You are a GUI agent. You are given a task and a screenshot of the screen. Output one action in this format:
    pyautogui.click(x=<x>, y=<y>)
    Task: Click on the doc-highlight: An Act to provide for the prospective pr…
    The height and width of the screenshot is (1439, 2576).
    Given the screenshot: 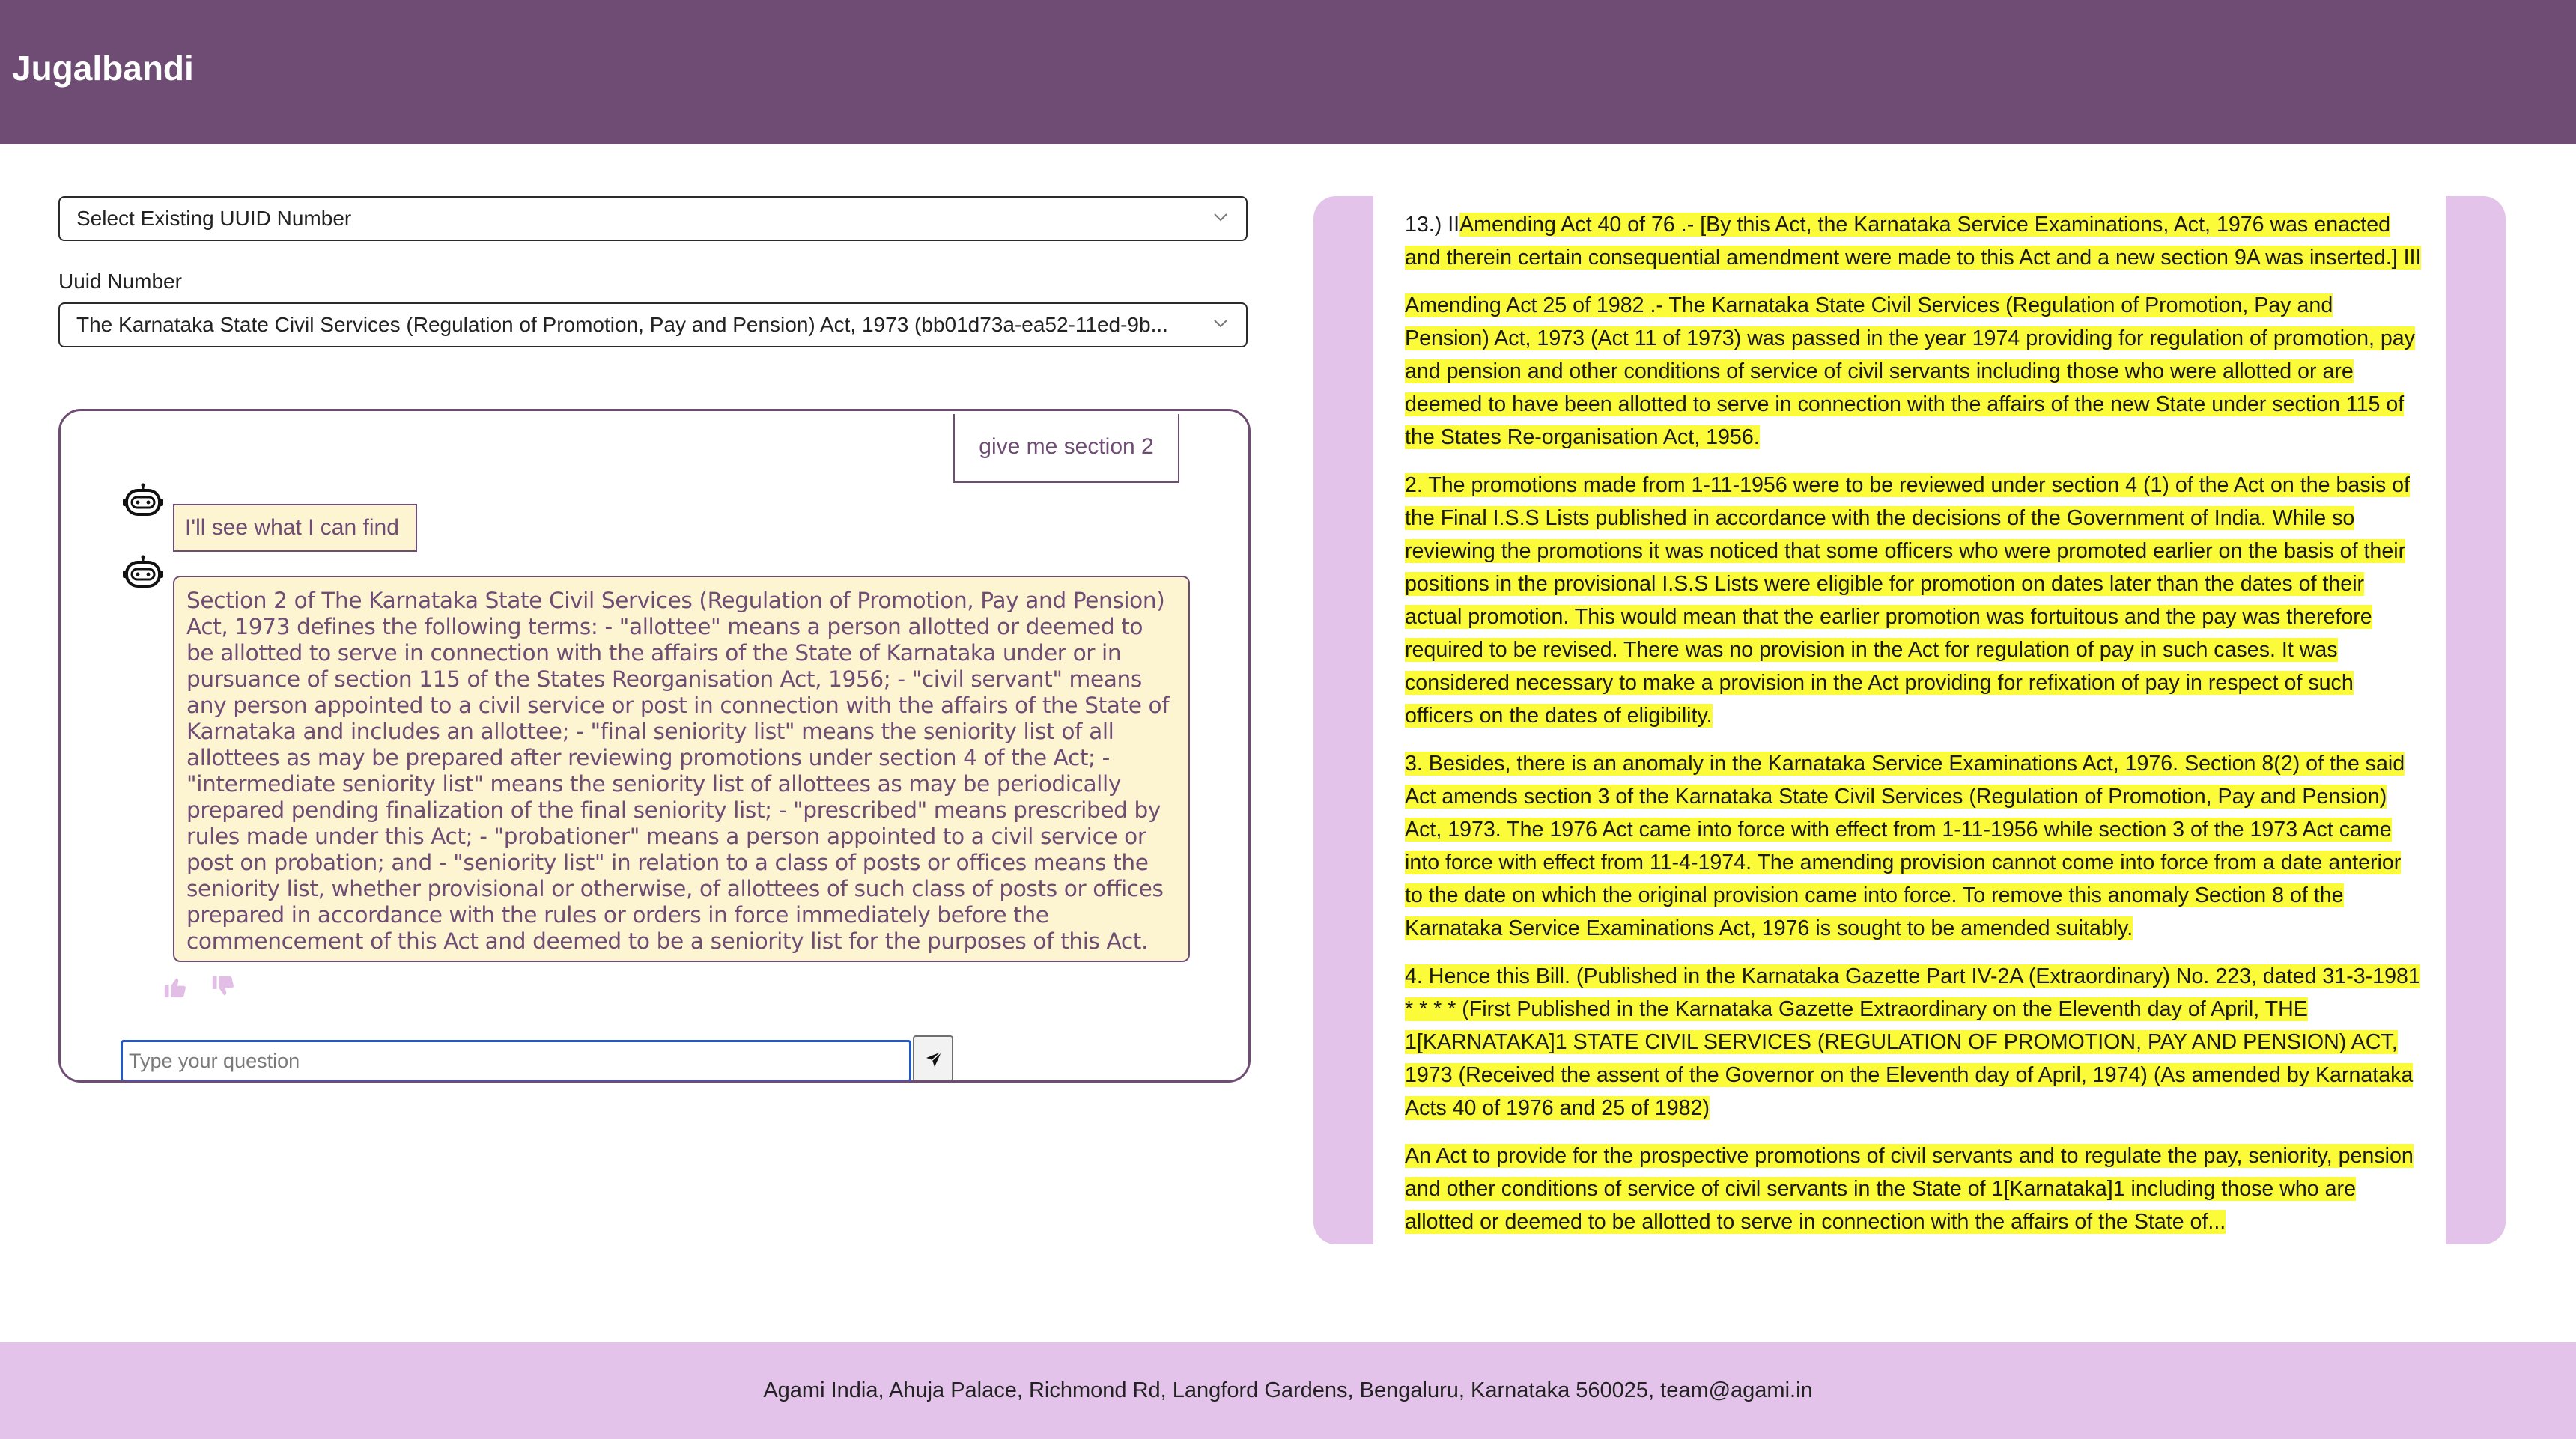 What is the action you would take?
    pyautogui.click(x=1909, y=1189)
    